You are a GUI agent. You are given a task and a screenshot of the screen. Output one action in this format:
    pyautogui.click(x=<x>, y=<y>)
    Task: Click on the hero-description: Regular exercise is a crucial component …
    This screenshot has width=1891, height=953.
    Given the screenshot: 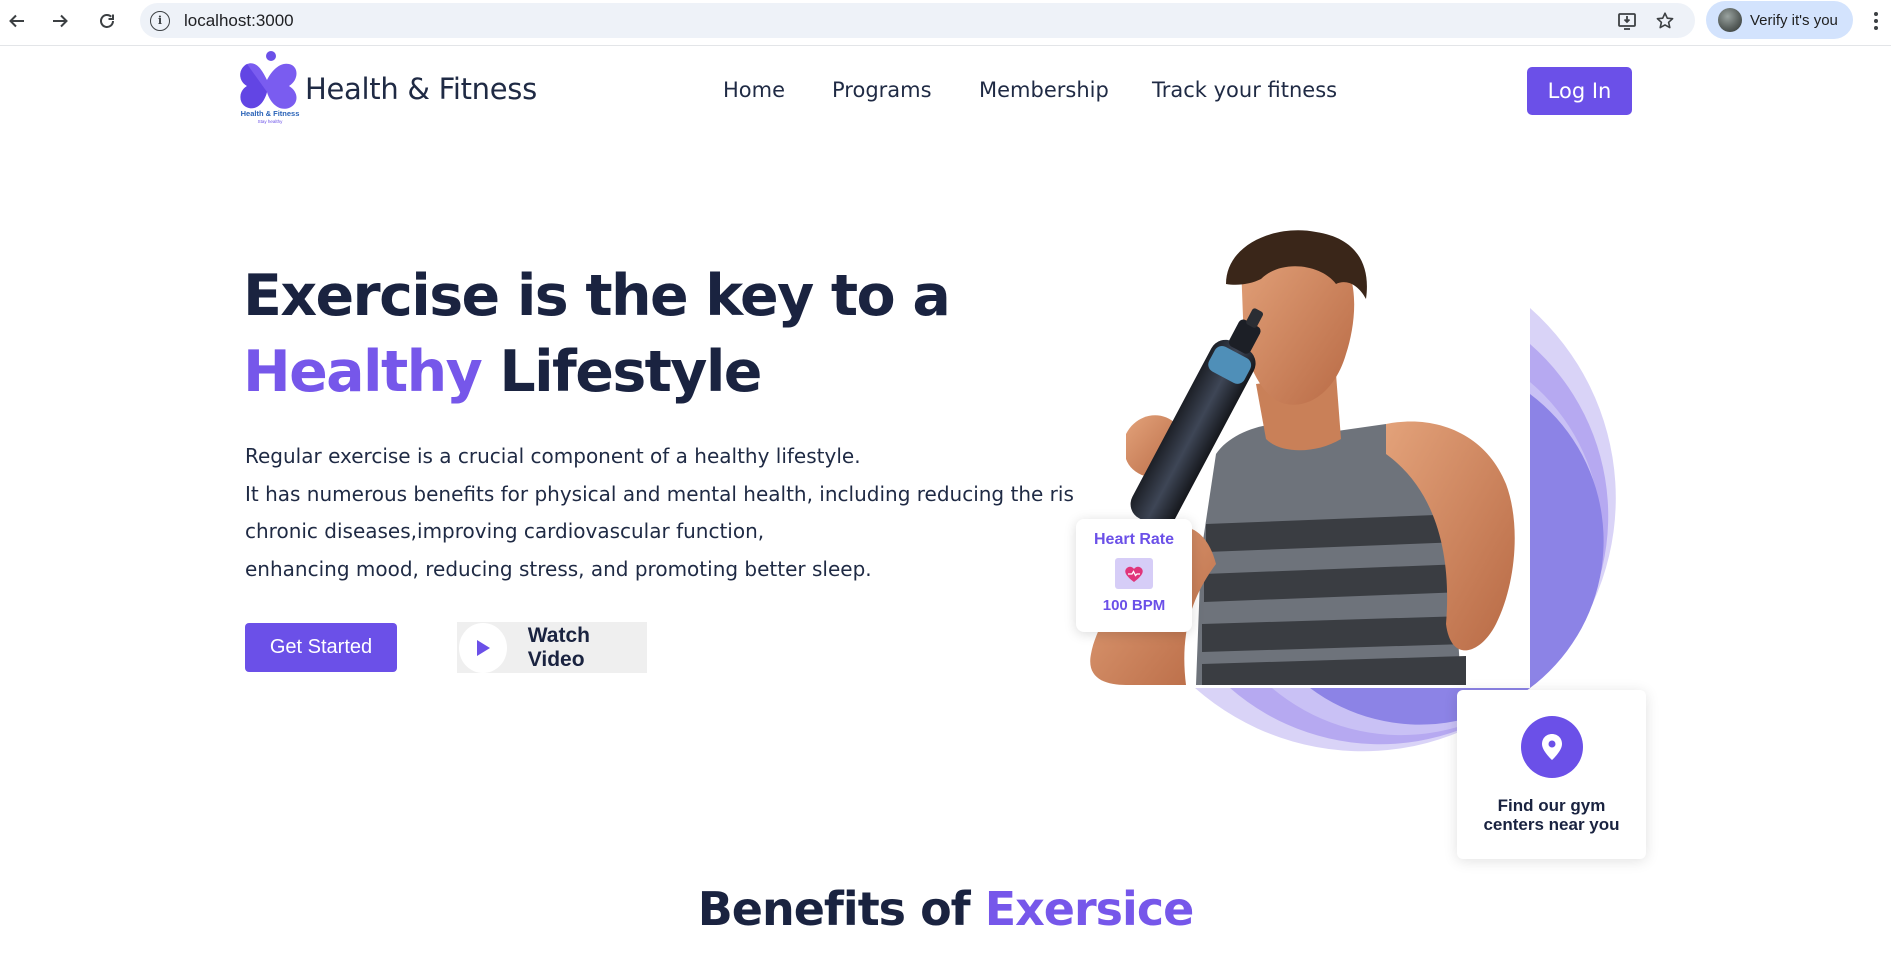 What is the action you would take?
    pyautogui.click(x=660, y=513)
    